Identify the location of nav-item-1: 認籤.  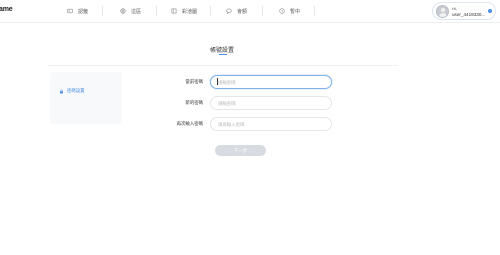
(77, 11).